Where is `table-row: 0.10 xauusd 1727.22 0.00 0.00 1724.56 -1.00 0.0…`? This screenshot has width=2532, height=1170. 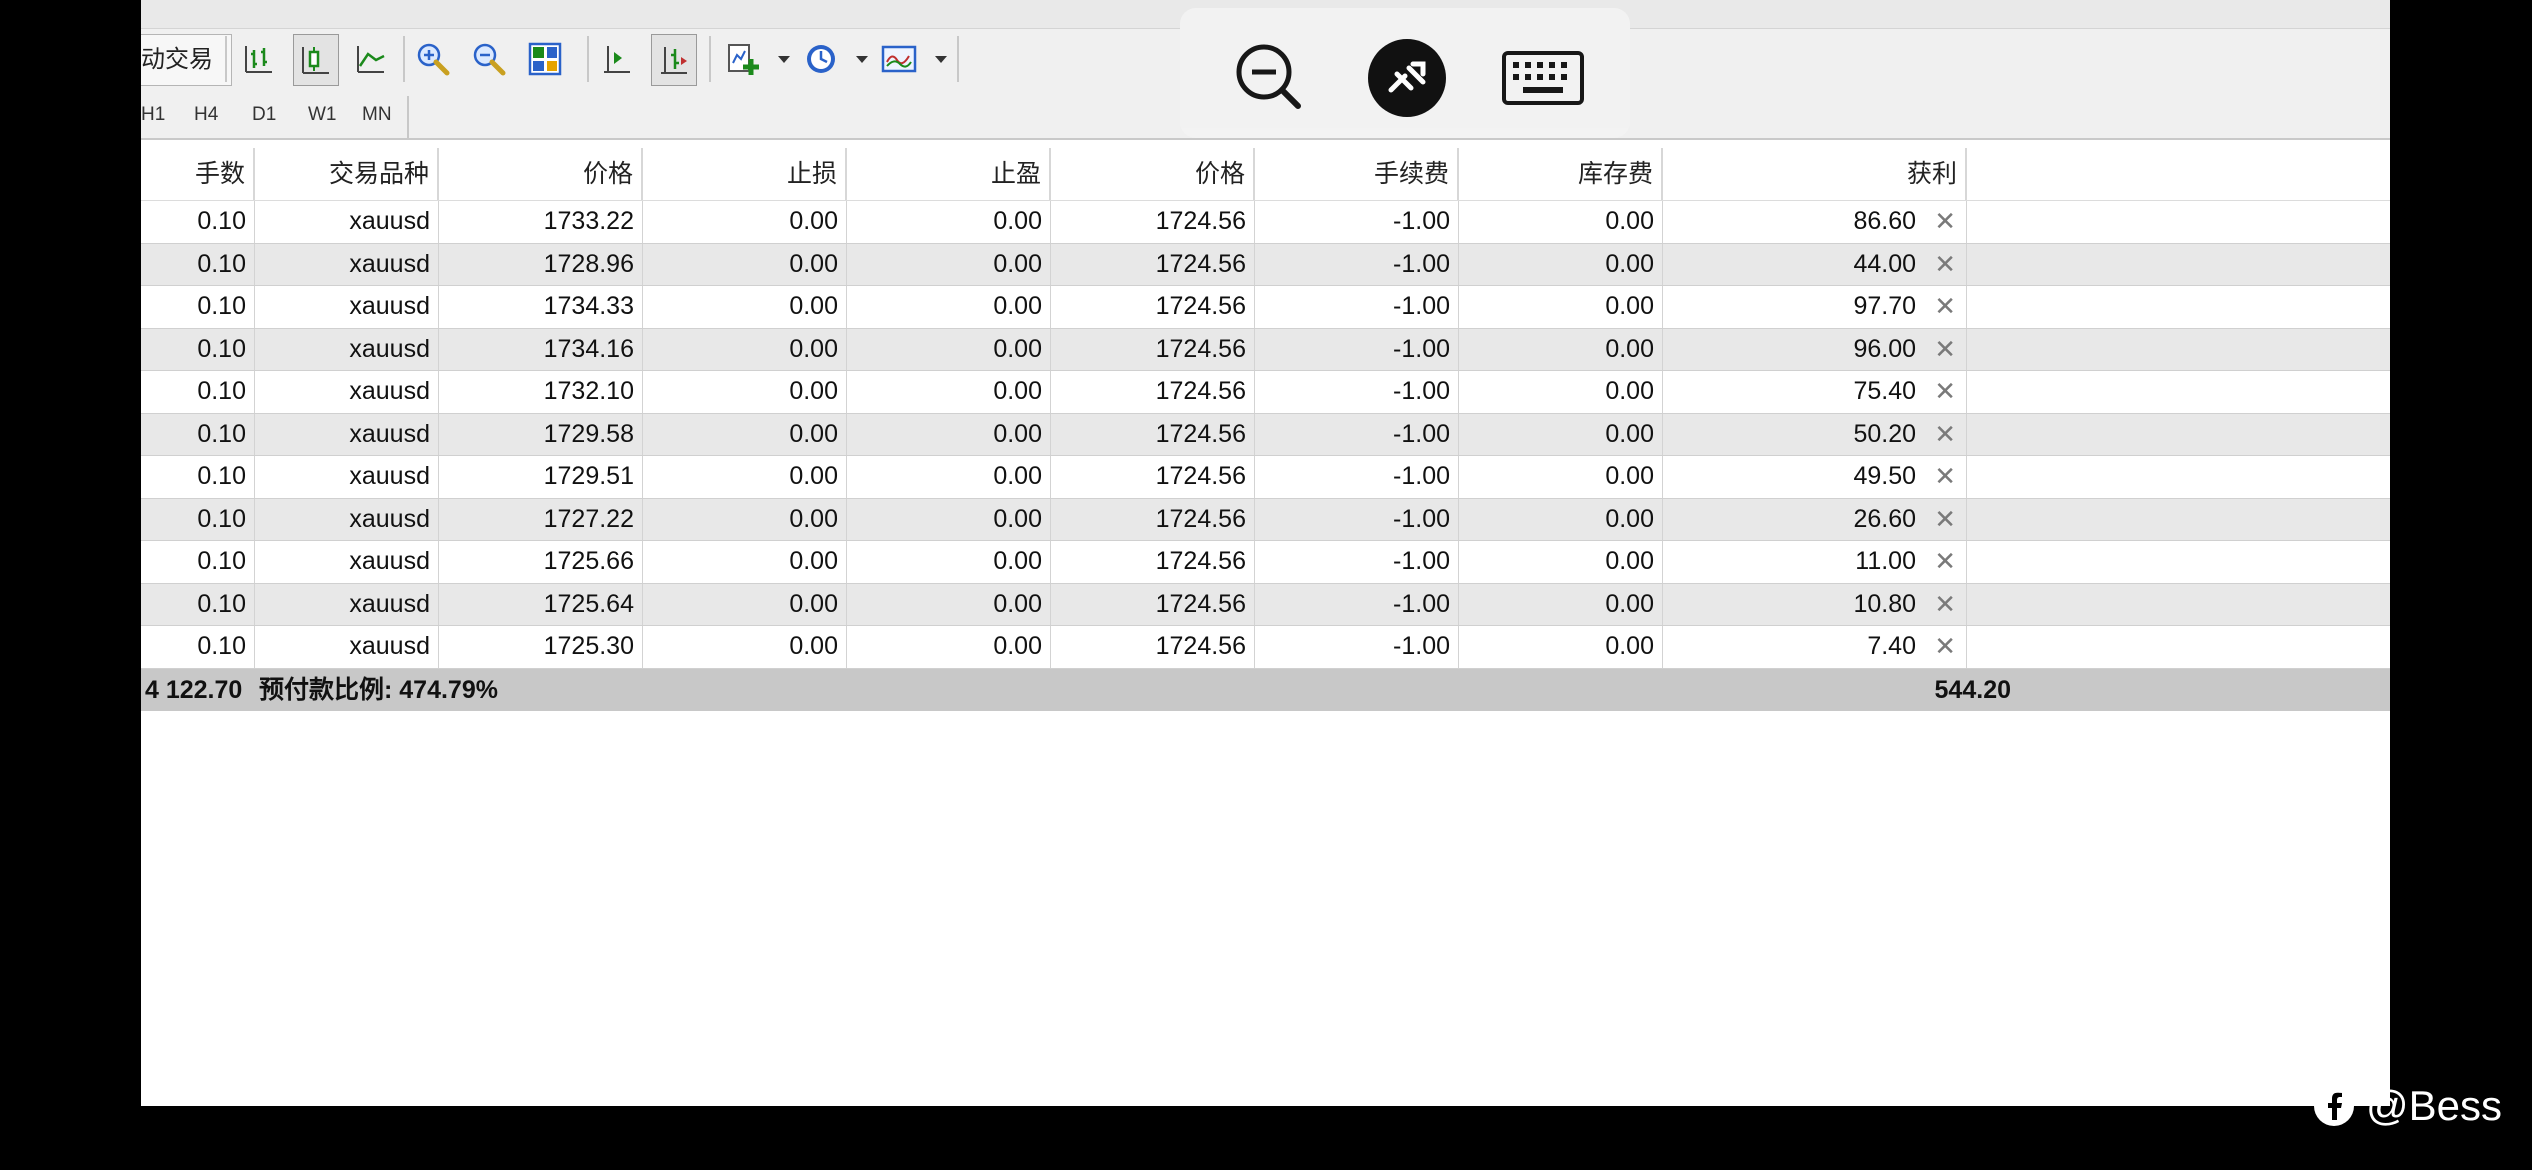 table-row: 0.10 xauusd 1727.22 0.00 0.00 1724.56 -1.00 0.0… is located at coordinates (1265, 519).